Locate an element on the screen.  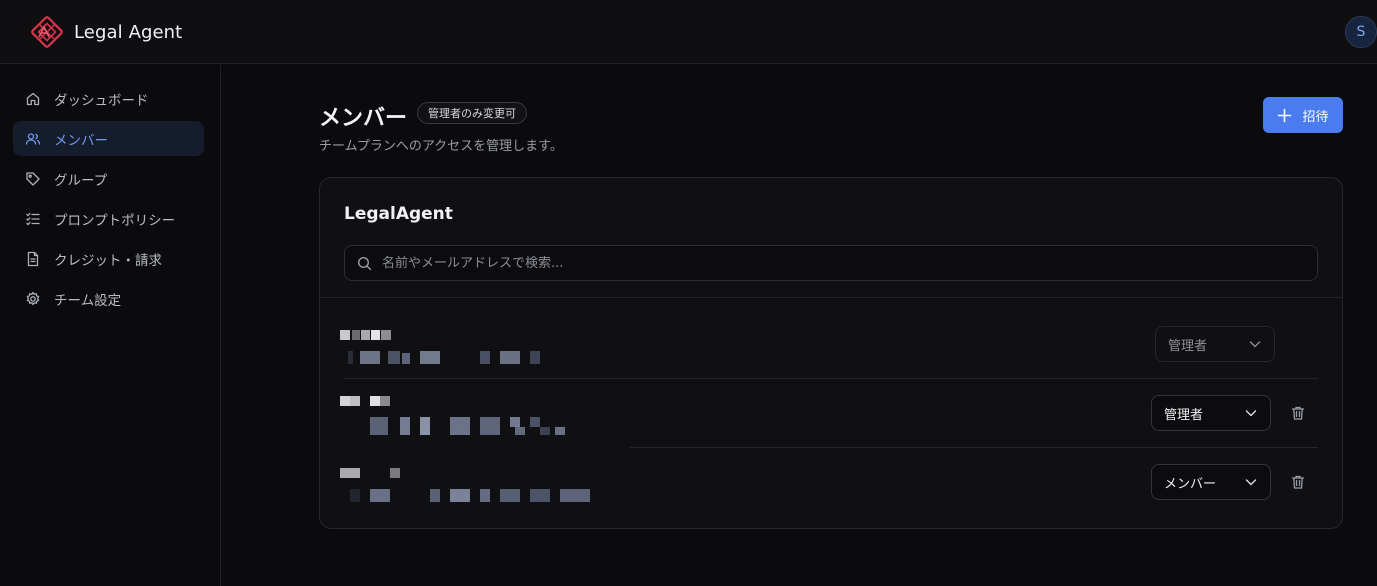
sidebar-item-label: ダッシュボード is located at coordinates (101, 100).